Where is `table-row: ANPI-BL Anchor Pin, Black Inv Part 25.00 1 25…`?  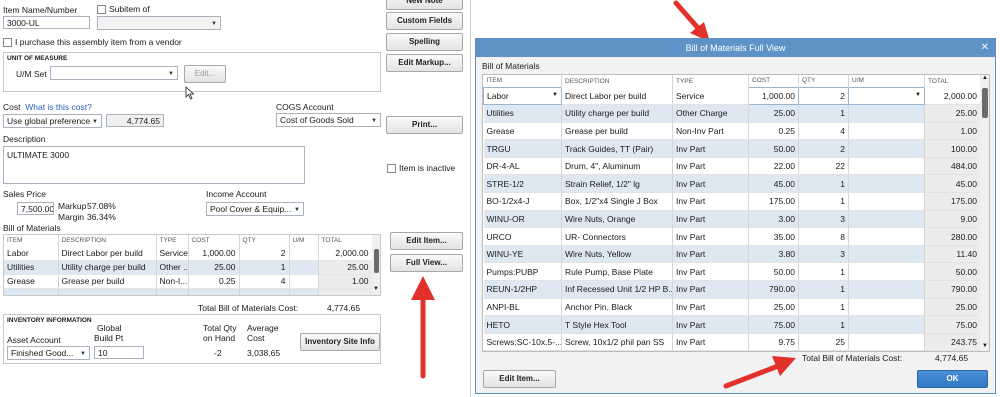 table-row: ANPI-BL Anchor Pin, Black Inv Part 25.00 1 25… is located at coordinates (732, 307).